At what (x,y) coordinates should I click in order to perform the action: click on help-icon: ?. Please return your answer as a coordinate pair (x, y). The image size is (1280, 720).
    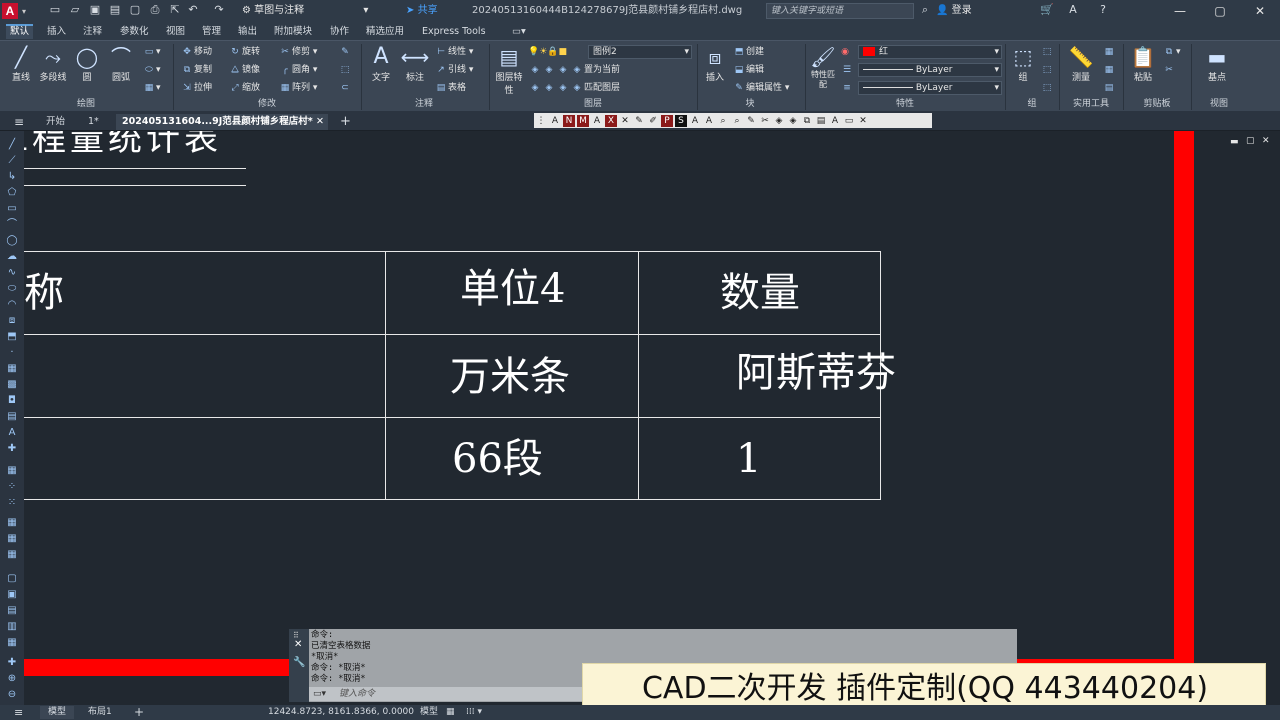
    Looking at the image, I should click on (1103, 10).